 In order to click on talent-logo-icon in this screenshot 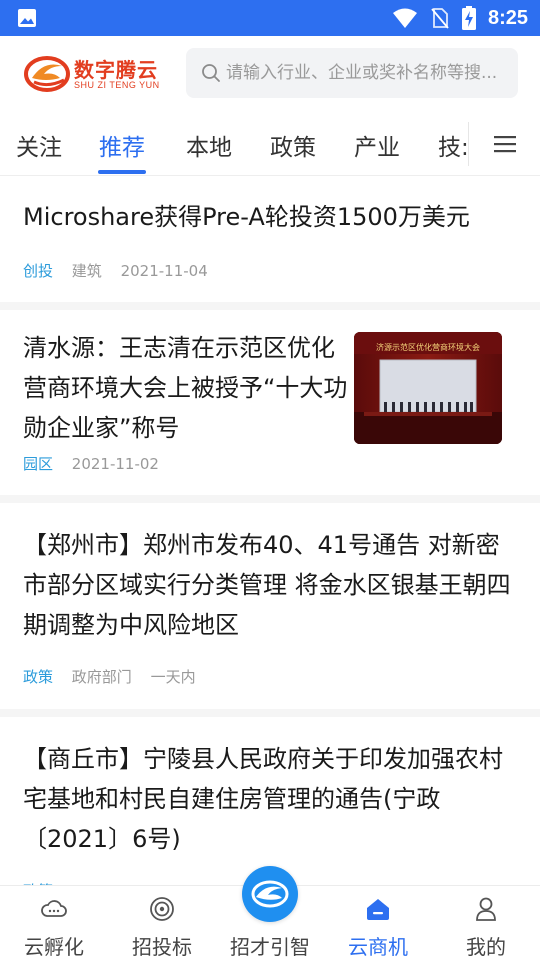, I will do `click(270, 894)`.